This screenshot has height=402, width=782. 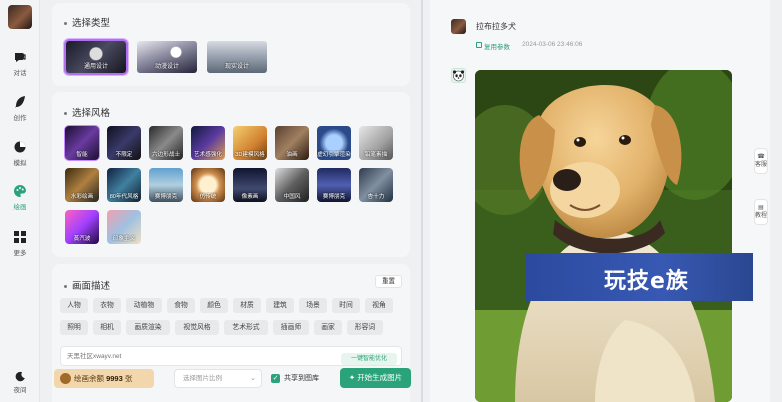 I want to click on headset-icon: ☎, so click(x=761, y=157).